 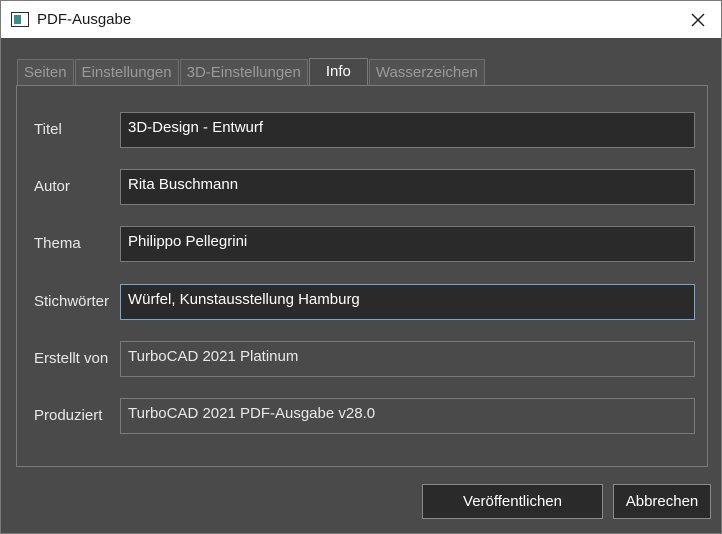 I want to click on tab-wasserzeichen: Wasserzeichen, so click(x=426, y=72).